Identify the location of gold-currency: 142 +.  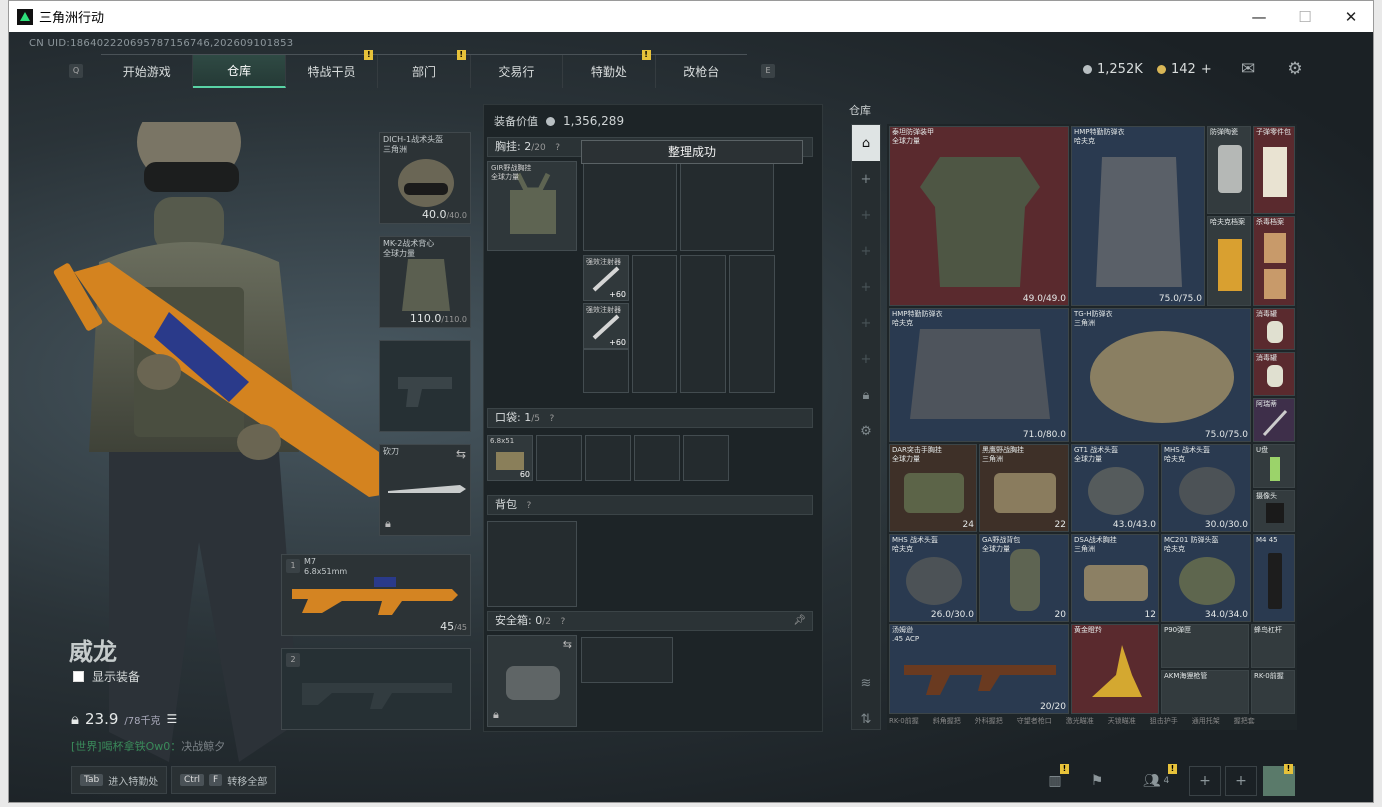
(1184, 69).